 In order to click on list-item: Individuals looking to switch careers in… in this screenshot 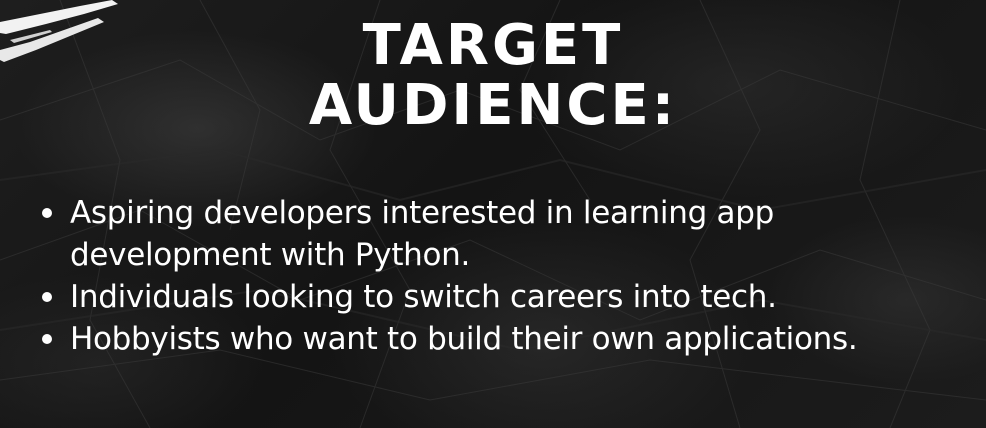, I will do `click(501, 297)`.